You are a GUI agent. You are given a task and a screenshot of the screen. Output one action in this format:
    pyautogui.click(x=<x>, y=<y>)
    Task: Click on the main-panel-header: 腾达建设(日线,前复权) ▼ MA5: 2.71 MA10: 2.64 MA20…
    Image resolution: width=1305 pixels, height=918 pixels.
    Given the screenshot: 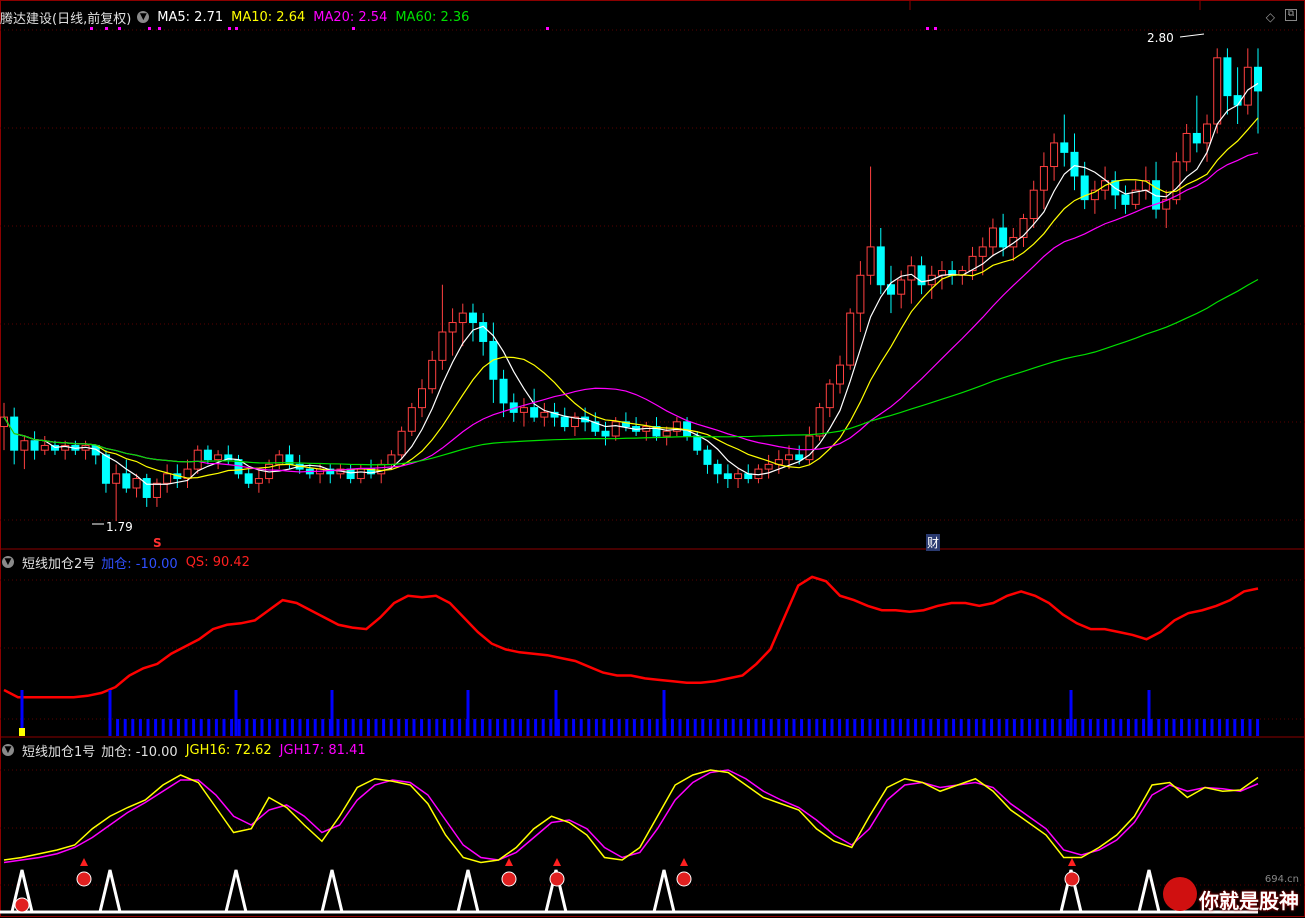 What is the action you would take?
    pyautogui.click(x=238, y=17)
    